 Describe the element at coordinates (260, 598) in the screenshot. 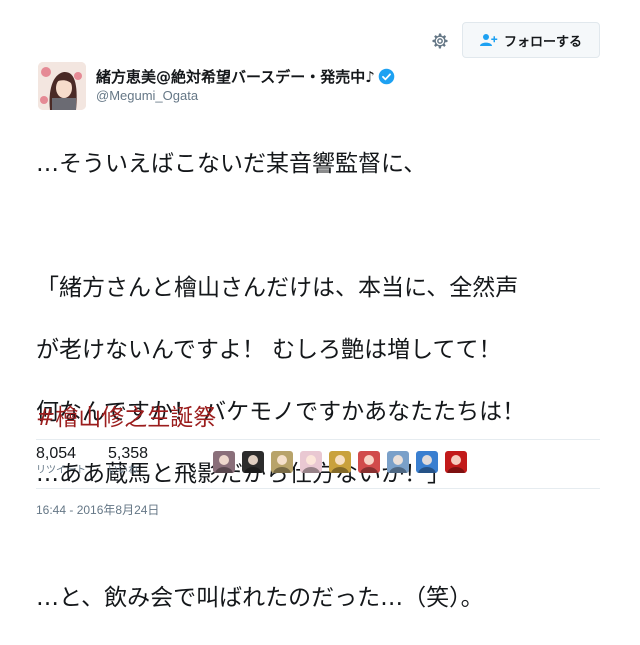

I see `tweet-line: …と、飲み会で叫ばれたのだった…（笑）。` at that location.